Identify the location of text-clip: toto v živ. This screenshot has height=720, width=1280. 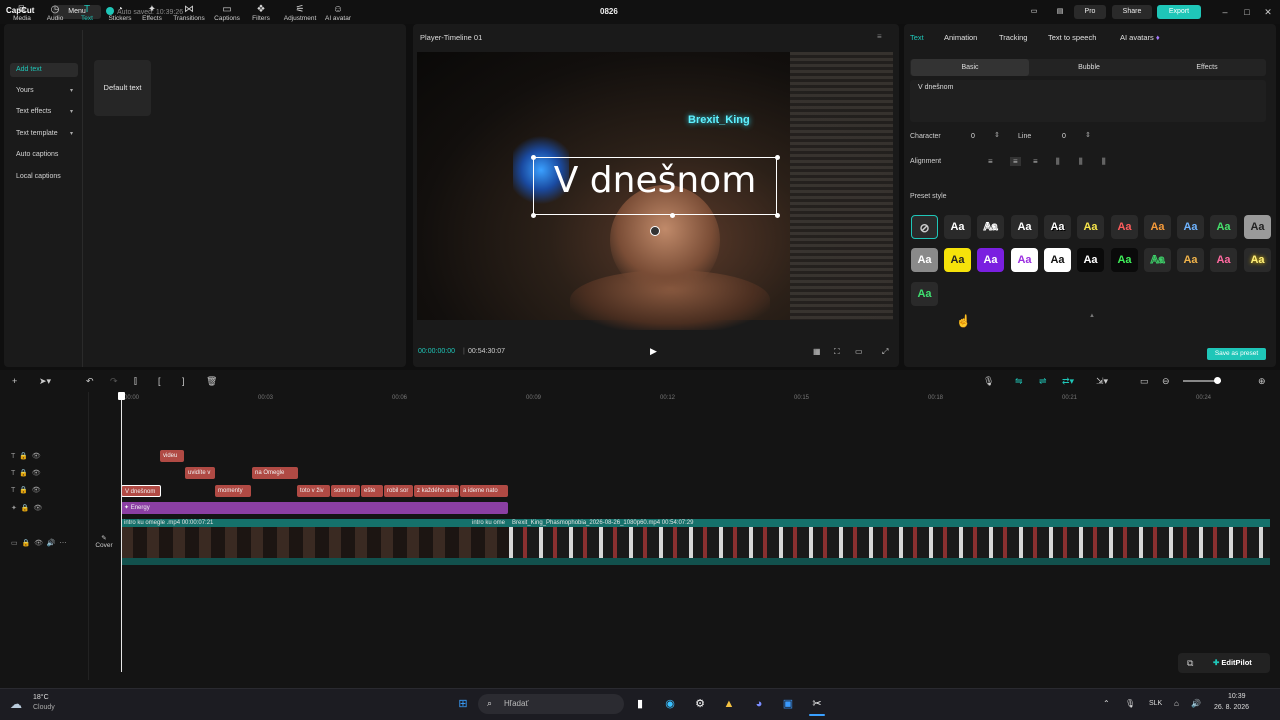
(313, 491).